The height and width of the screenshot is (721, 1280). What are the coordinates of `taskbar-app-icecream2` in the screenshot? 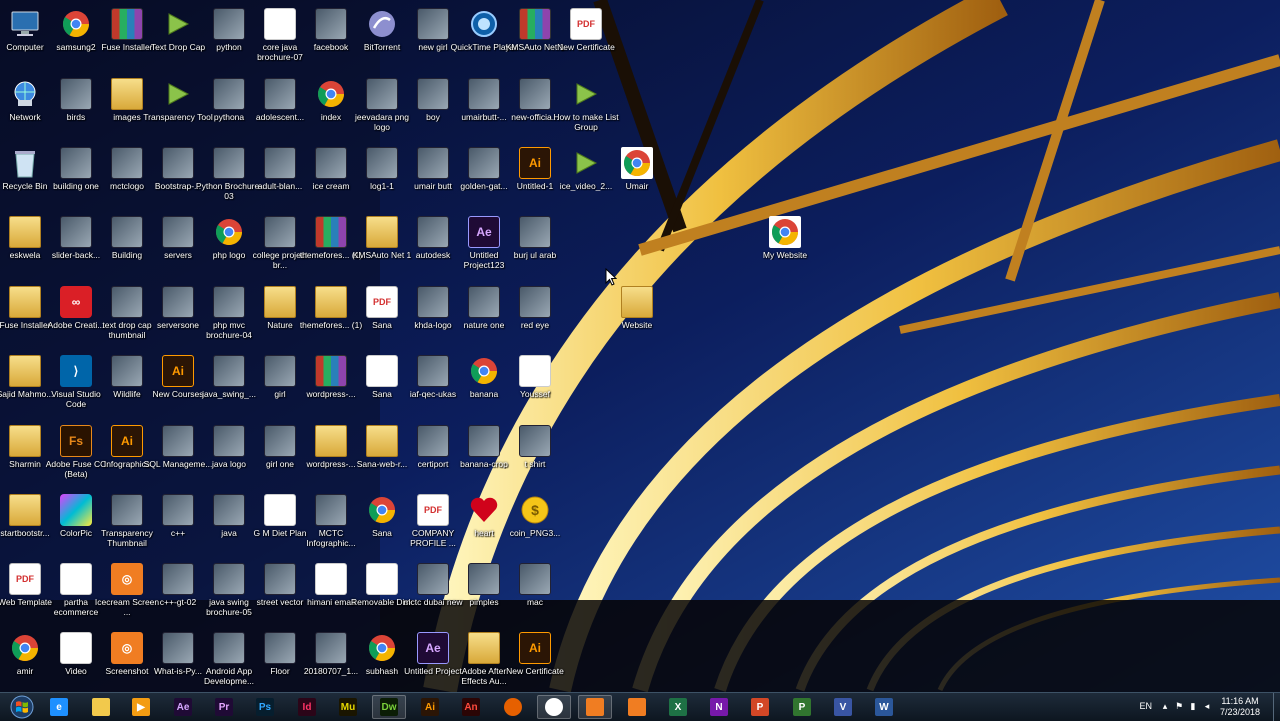 It's located at (637, 707).